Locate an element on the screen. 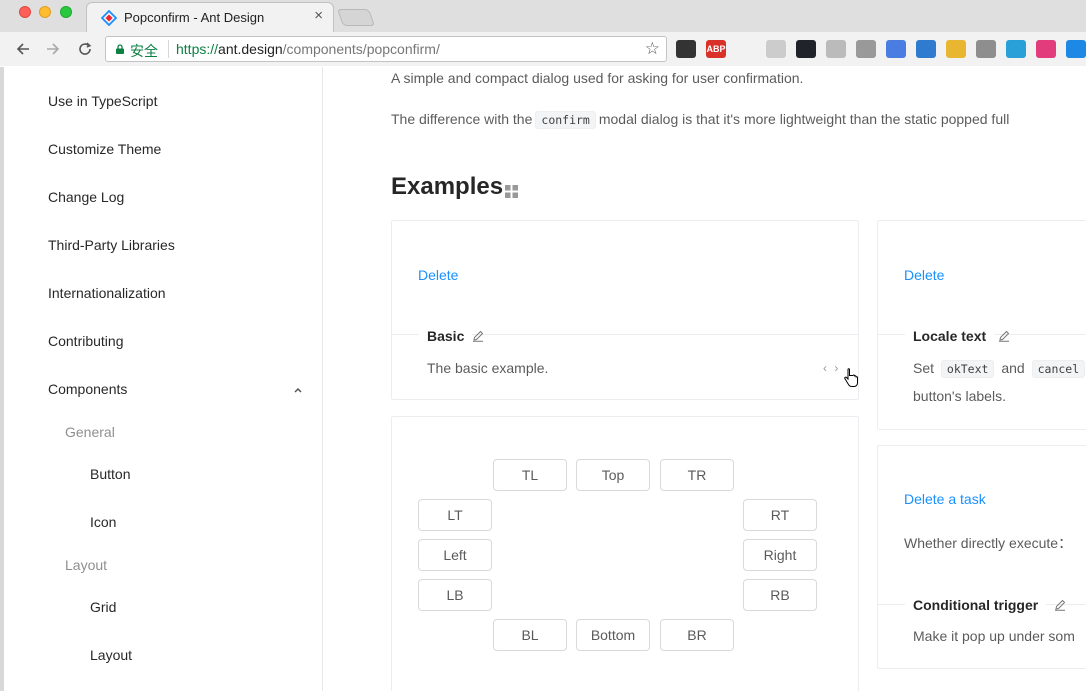  sidebar-item-button: Button is located at coordinates (110, 474).